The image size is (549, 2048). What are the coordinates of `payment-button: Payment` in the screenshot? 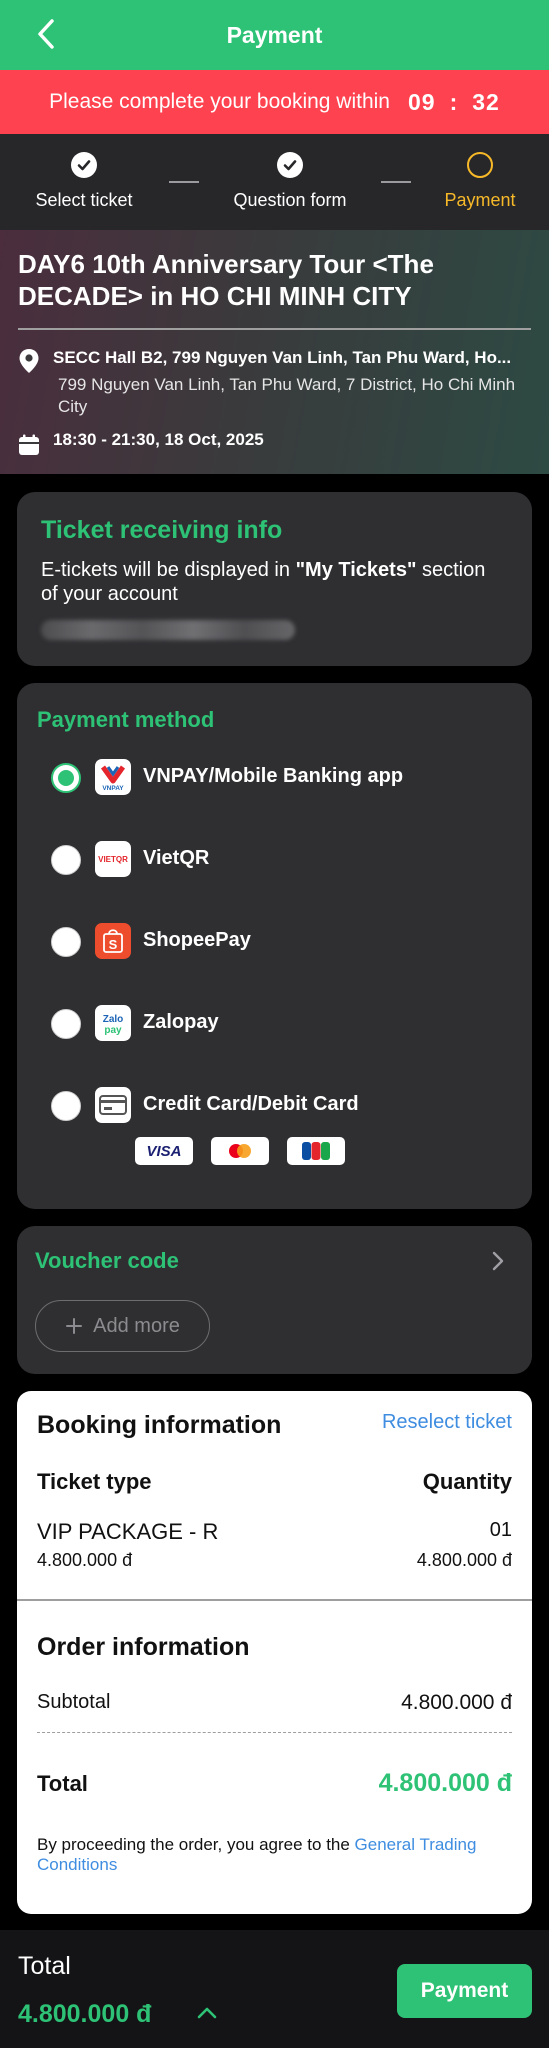 It's located at (464, 1991).